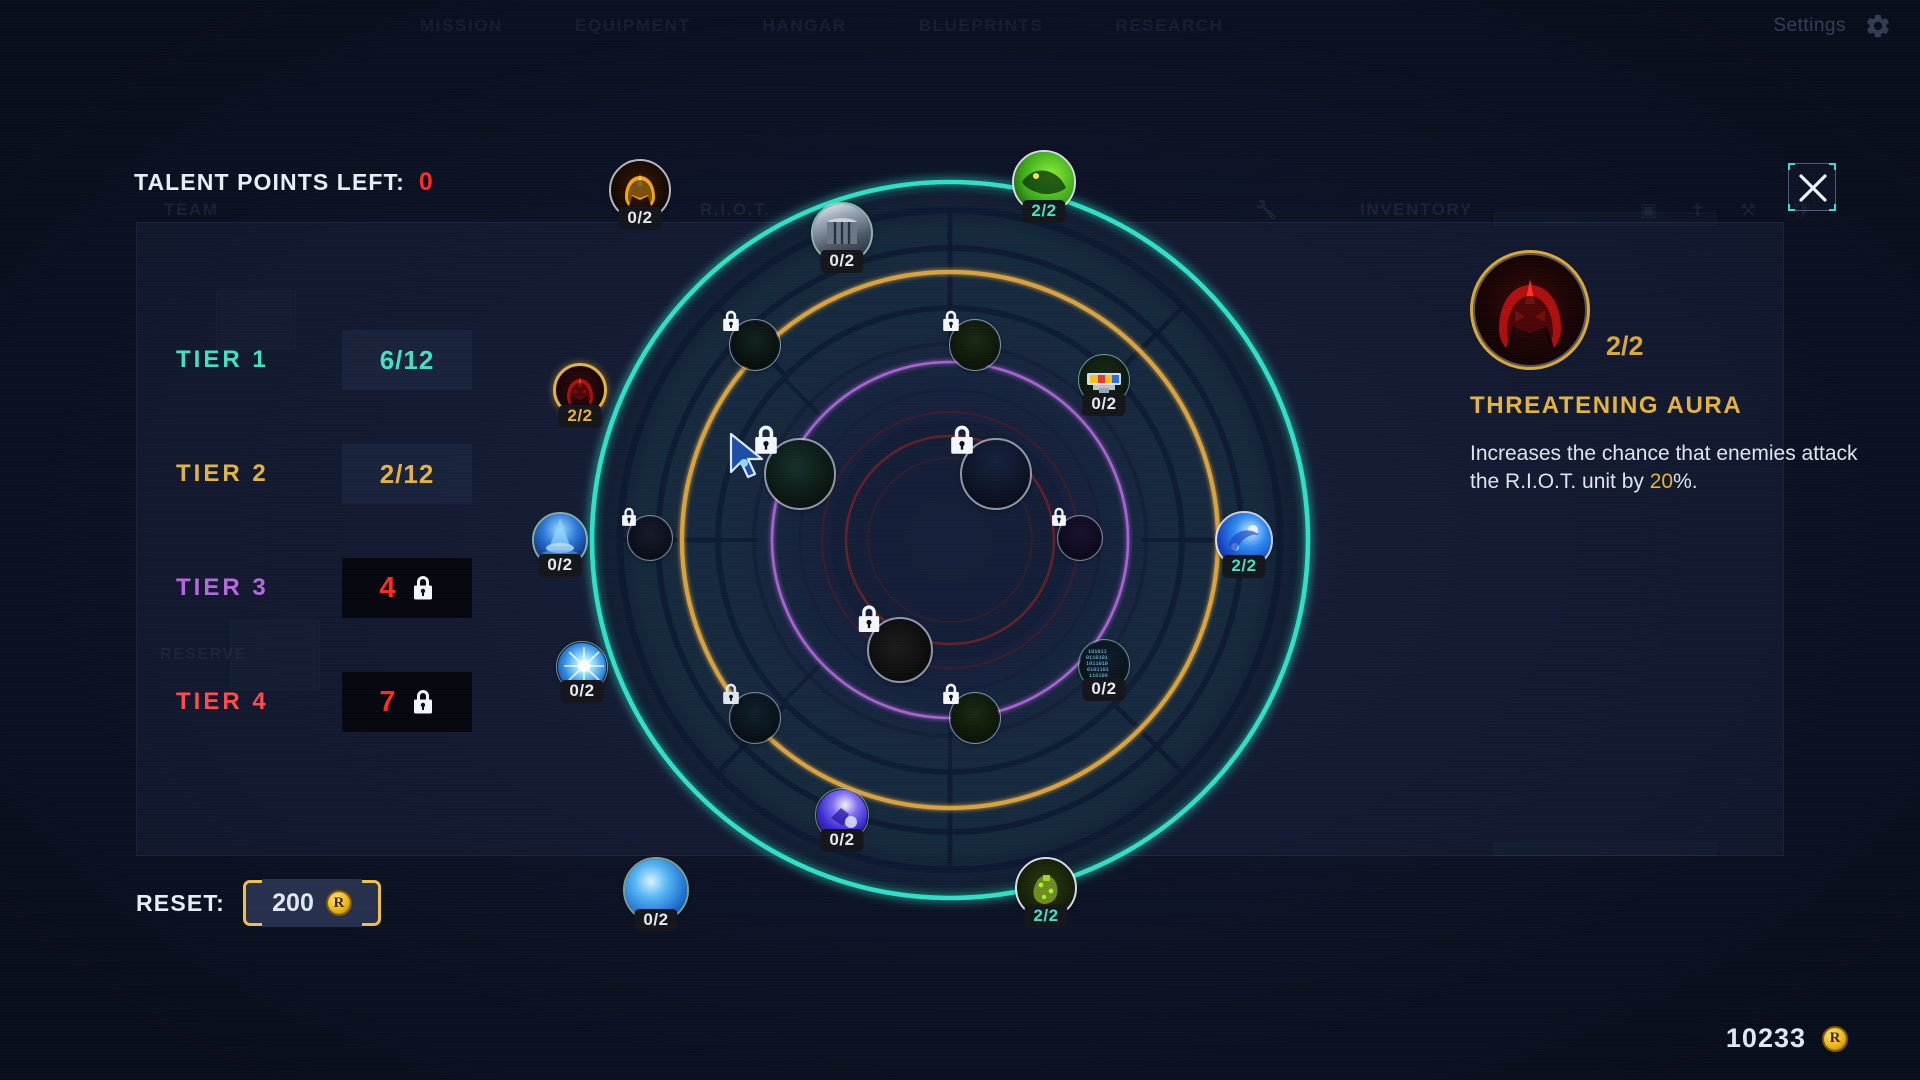  I want to click on tier-1-progress: 6/12, so click(407, 360).